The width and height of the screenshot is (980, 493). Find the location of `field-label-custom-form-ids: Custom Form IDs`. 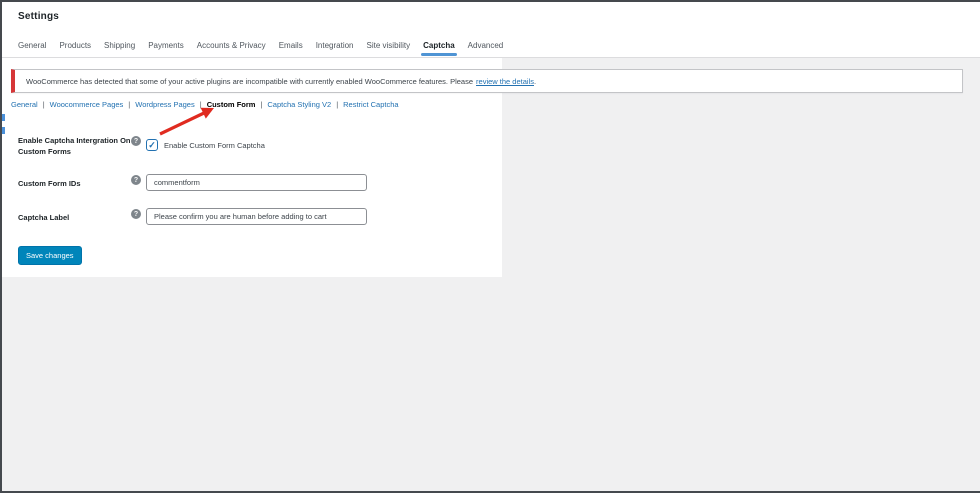

field-label-custom-form-ids: Custom Form IDs is located at coordinates (49, 183).